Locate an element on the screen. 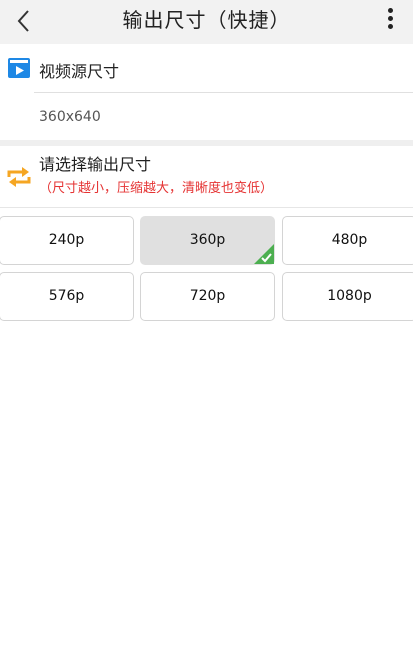 This screenshot has width=413, height=645. size-option-480p: 480p is located at coordinates (347, 240).